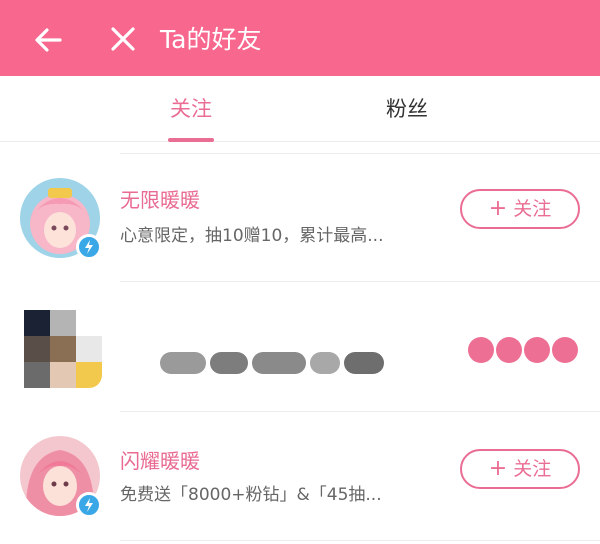 This screenshot has height=544, width=600. I want to click on active-tab-indicator, so click(191, 140).